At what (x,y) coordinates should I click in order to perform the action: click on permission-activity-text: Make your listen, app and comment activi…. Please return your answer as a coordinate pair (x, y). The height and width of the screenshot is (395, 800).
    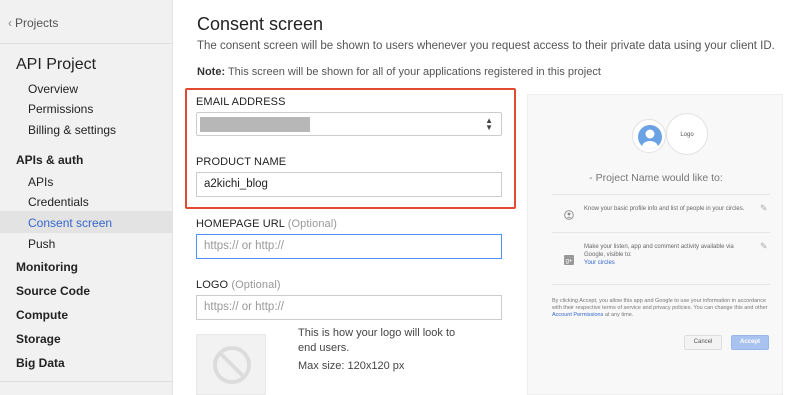
    Looking at the image, I should click on (659, 251).